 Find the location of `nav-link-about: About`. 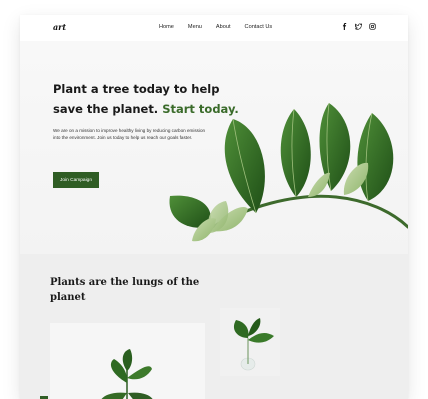

nav-link-about: About is located at coordinates (223, 27).